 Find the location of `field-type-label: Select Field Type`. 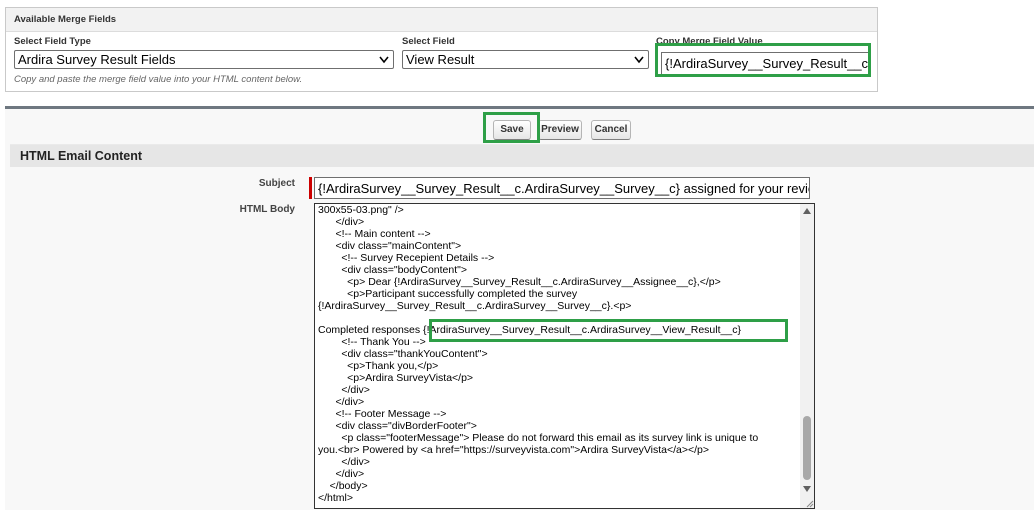

field-type-label: Select Field Type is located at coordinates (52, 41).